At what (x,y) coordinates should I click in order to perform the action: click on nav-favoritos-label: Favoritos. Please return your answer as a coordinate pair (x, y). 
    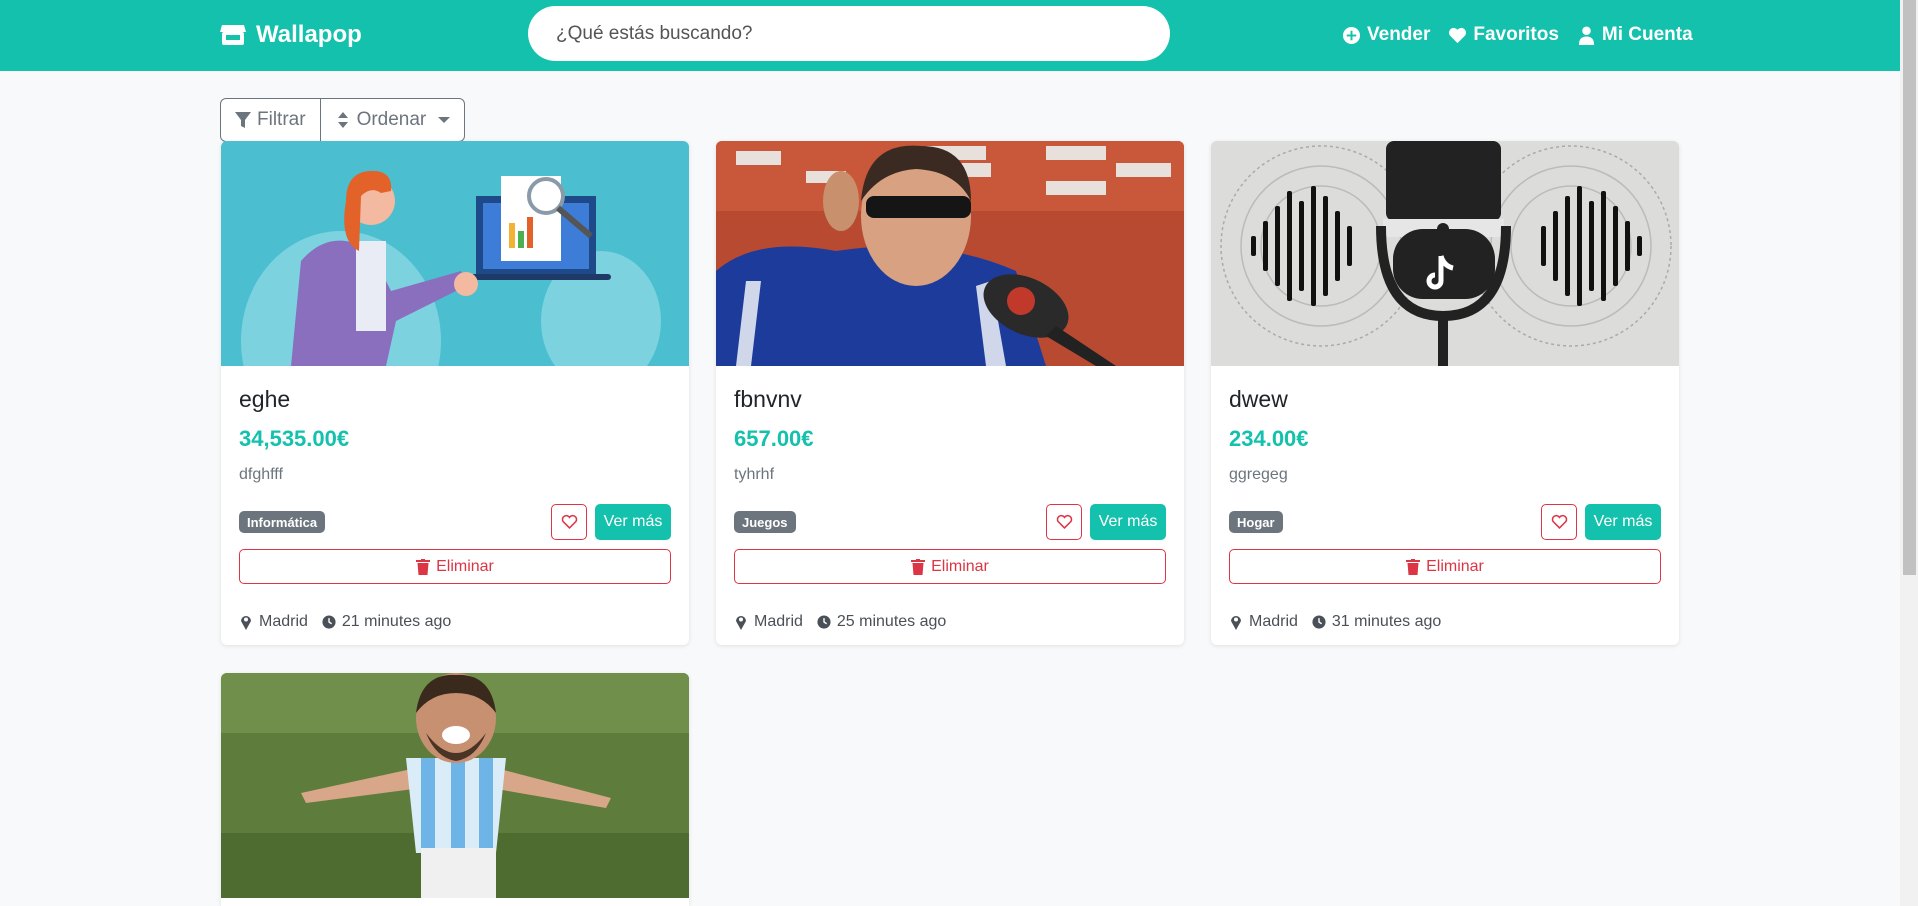
    Looking at the image, I should click on (1516, 34).